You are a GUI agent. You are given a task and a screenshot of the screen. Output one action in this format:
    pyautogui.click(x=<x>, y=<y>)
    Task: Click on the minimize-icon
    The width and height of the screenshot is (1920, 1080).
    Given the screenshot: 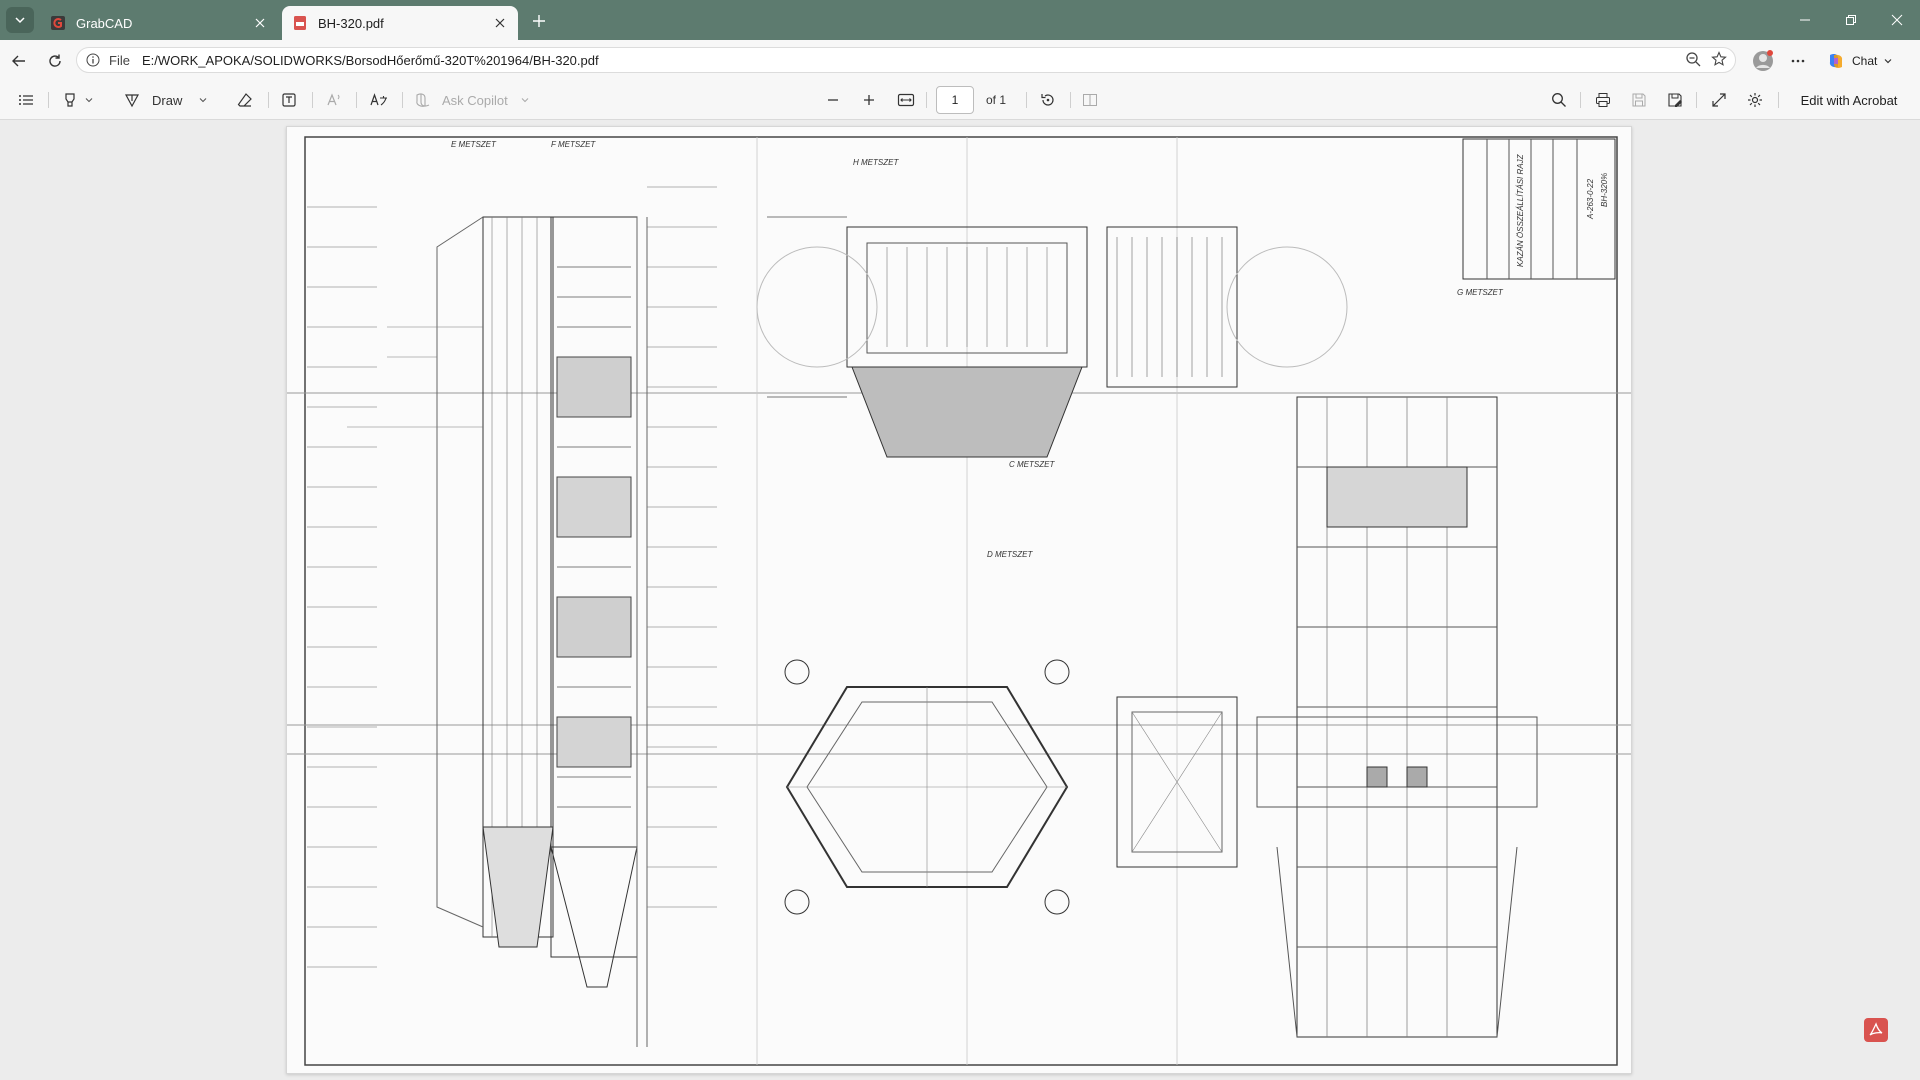 What is the action you would take?
    pyautogui.click(x=1805, y=20)
    